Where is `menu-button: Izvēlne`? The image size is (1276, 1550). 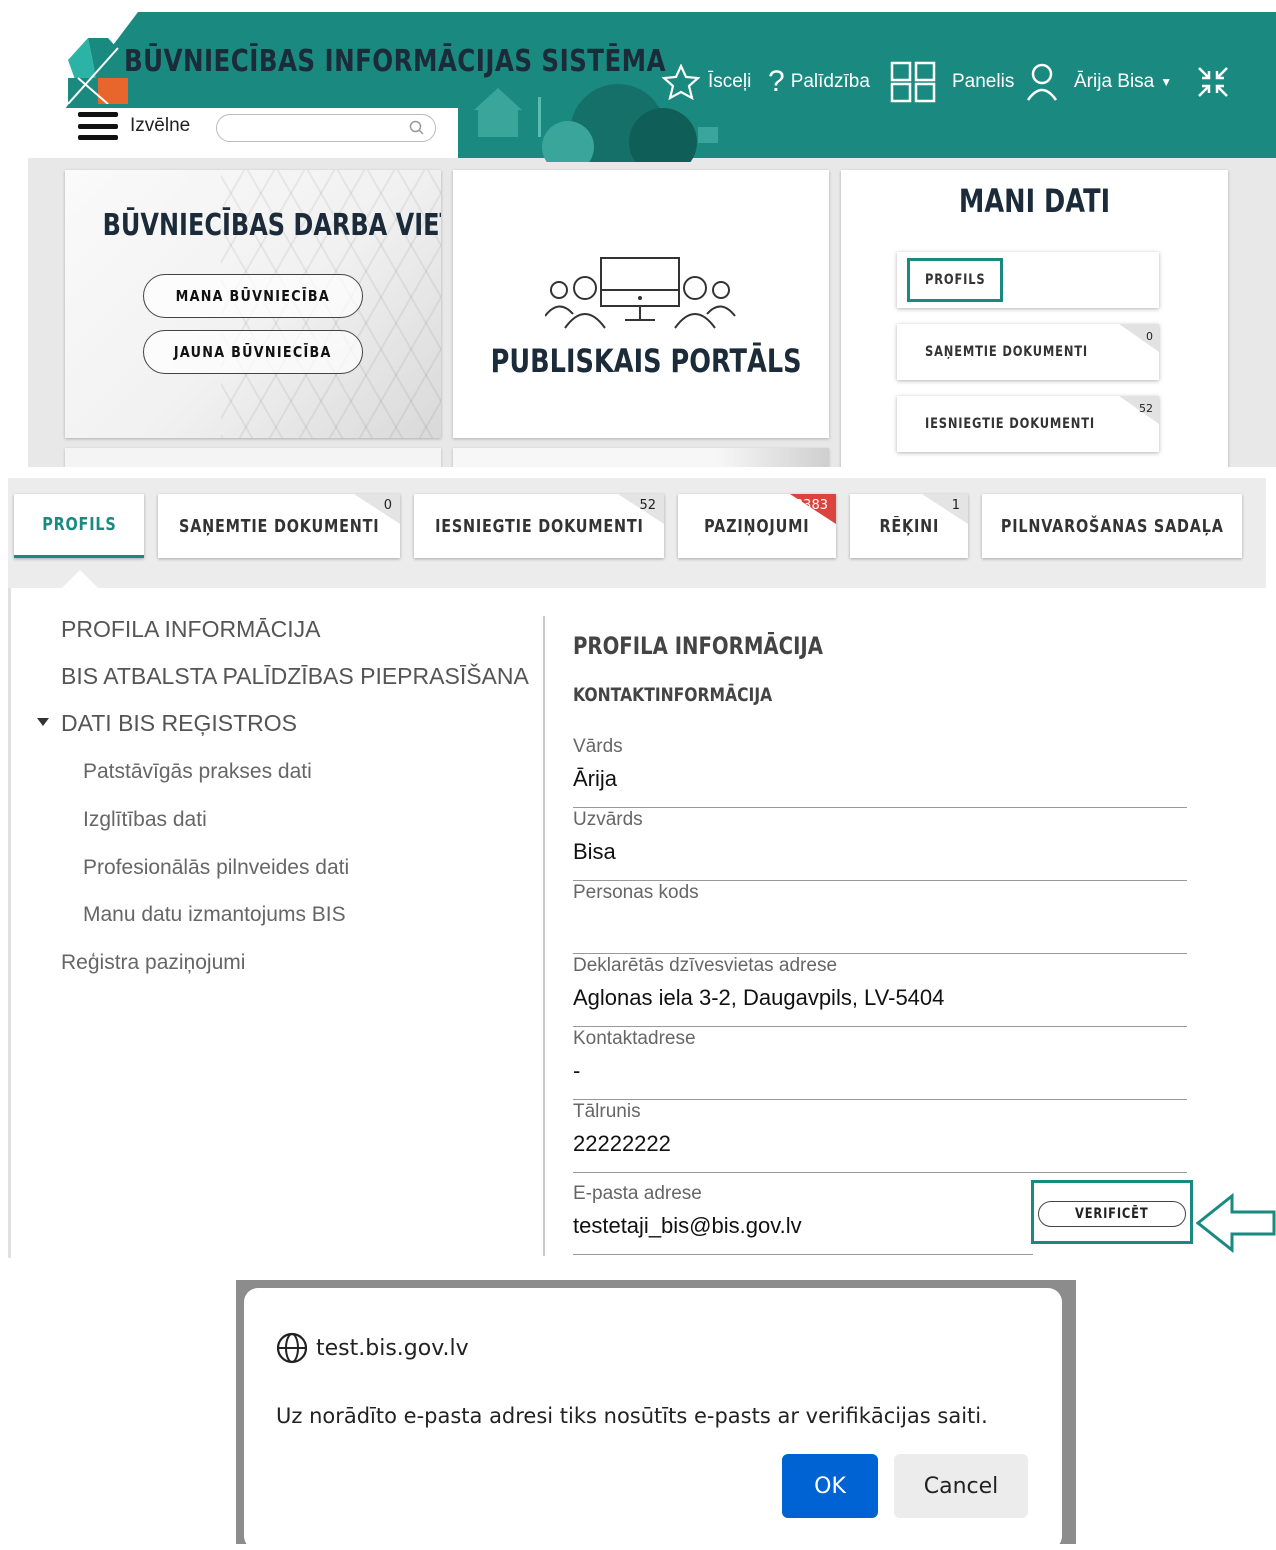 menu-button: Izvēlne is located at coordinates (134, 126).